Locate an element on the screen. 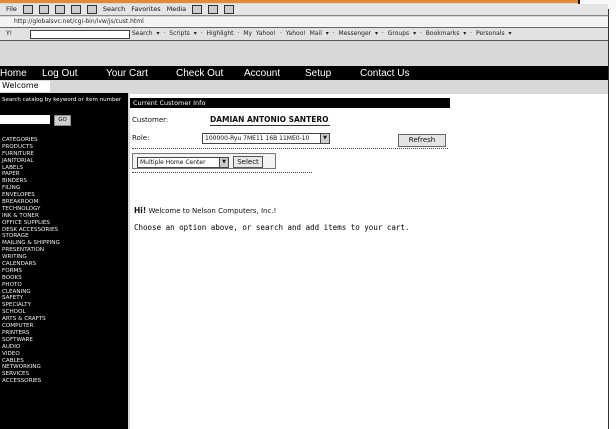 The image size is (616, 429). media-button: Media is located at coordinates (177, 9).